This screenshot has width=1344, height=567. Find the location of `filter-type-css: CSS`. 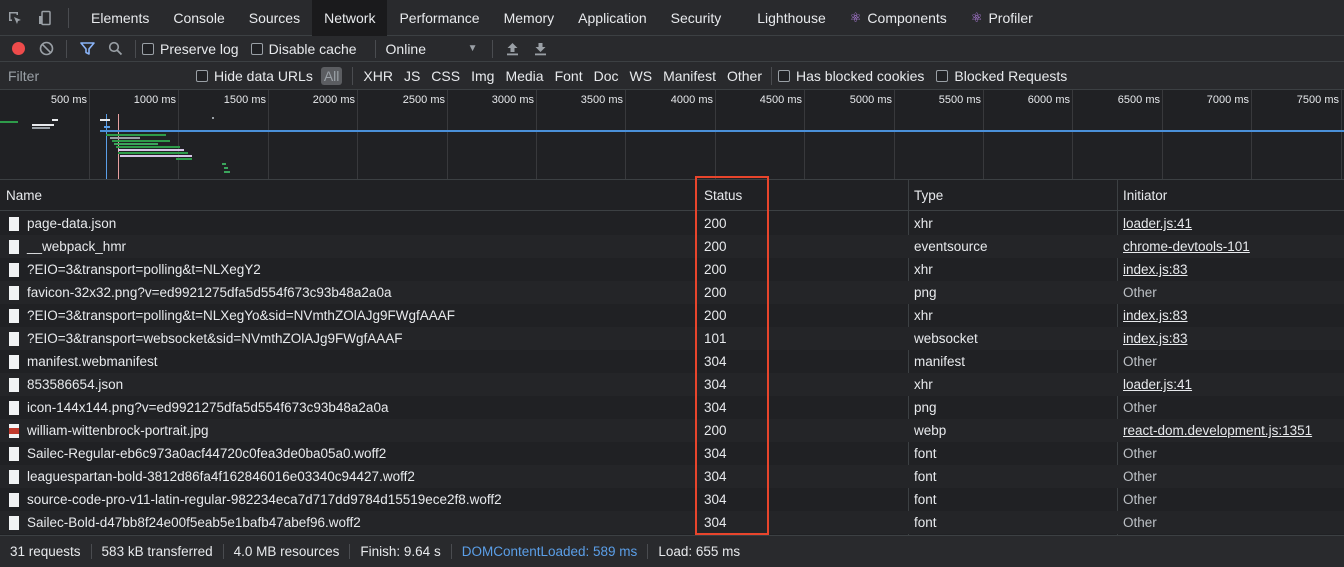

filter-type-css: CSS is located at coordinates (445, 76).